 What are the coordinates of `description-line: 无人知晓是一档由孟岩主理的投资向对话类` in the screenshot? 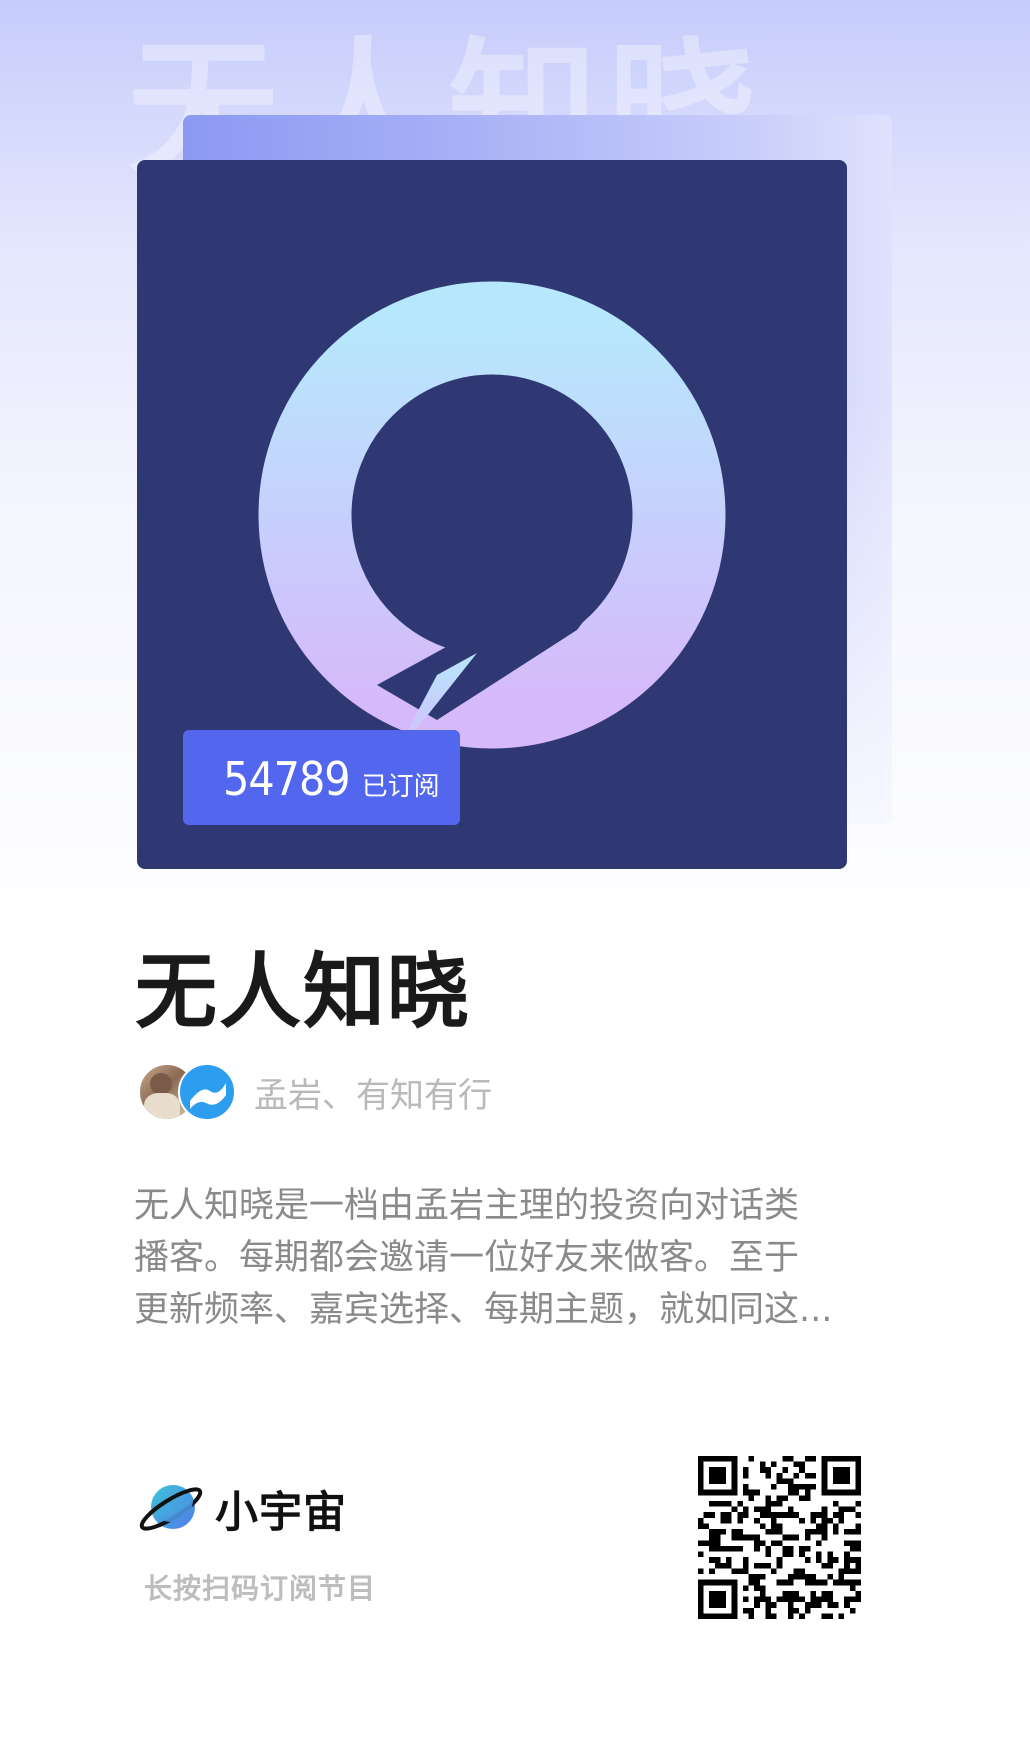 It's located at (467, 1206).